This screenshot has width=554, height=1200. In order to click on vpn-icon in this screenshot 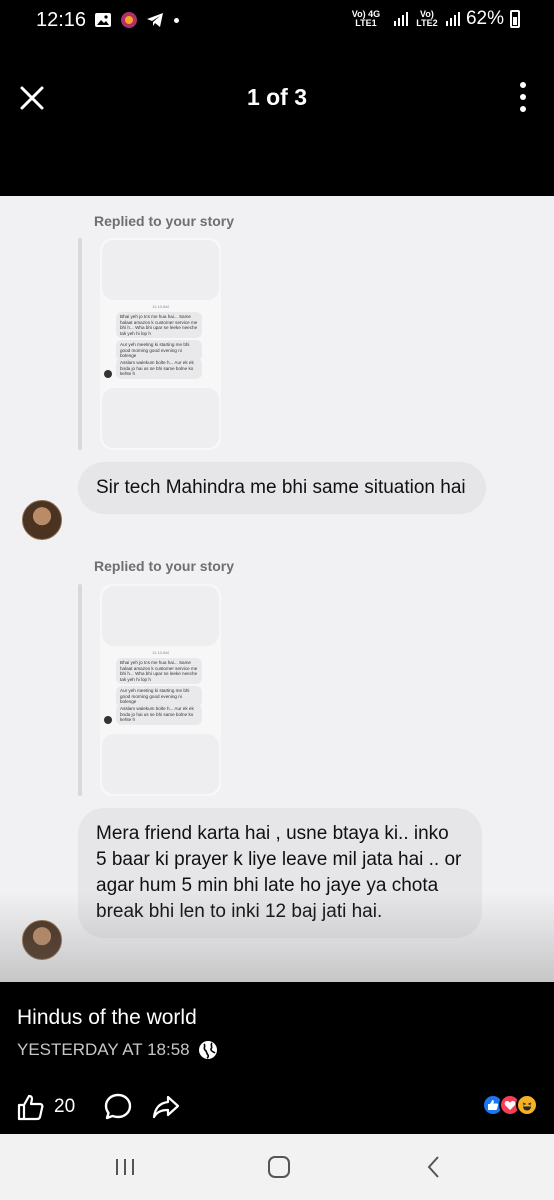, I will do `click(129, 20)`.